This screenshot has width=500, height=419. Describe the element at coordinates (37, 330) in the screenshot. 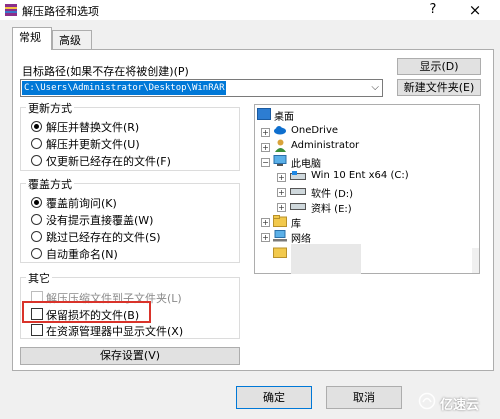

I see `checkbox-show-in-explorer` at that location.